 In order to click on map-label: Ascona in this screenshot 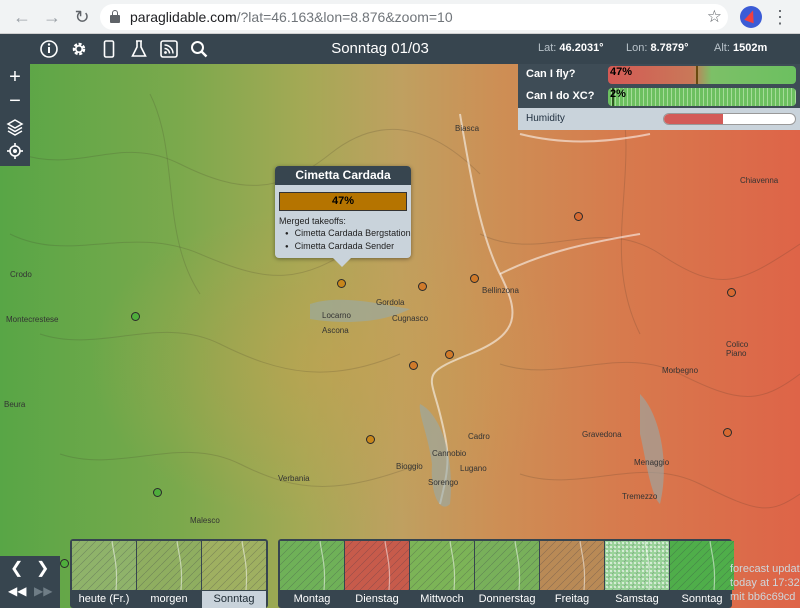, I will do `click(335, 330)`.